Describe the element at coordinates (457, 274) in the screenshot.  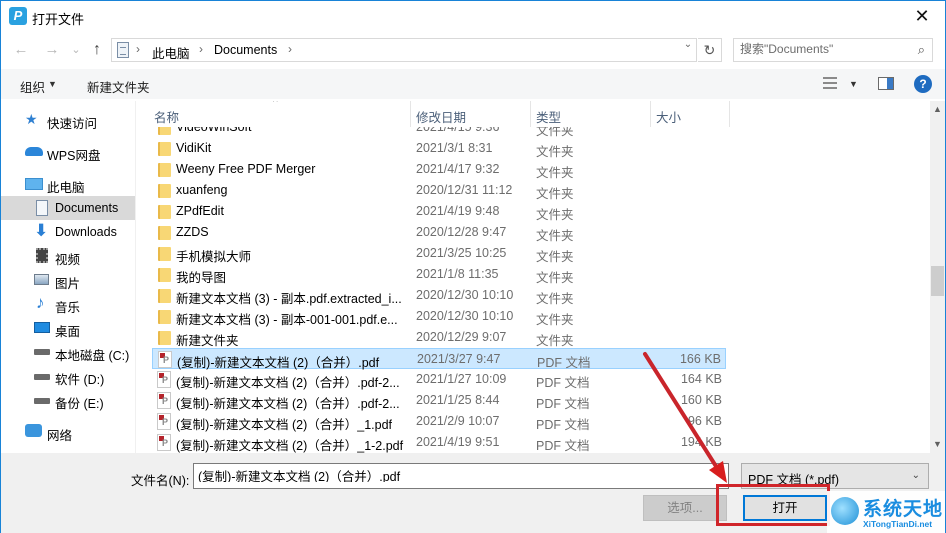
I see `file-date: 2021/1/8 11:35` at that location.